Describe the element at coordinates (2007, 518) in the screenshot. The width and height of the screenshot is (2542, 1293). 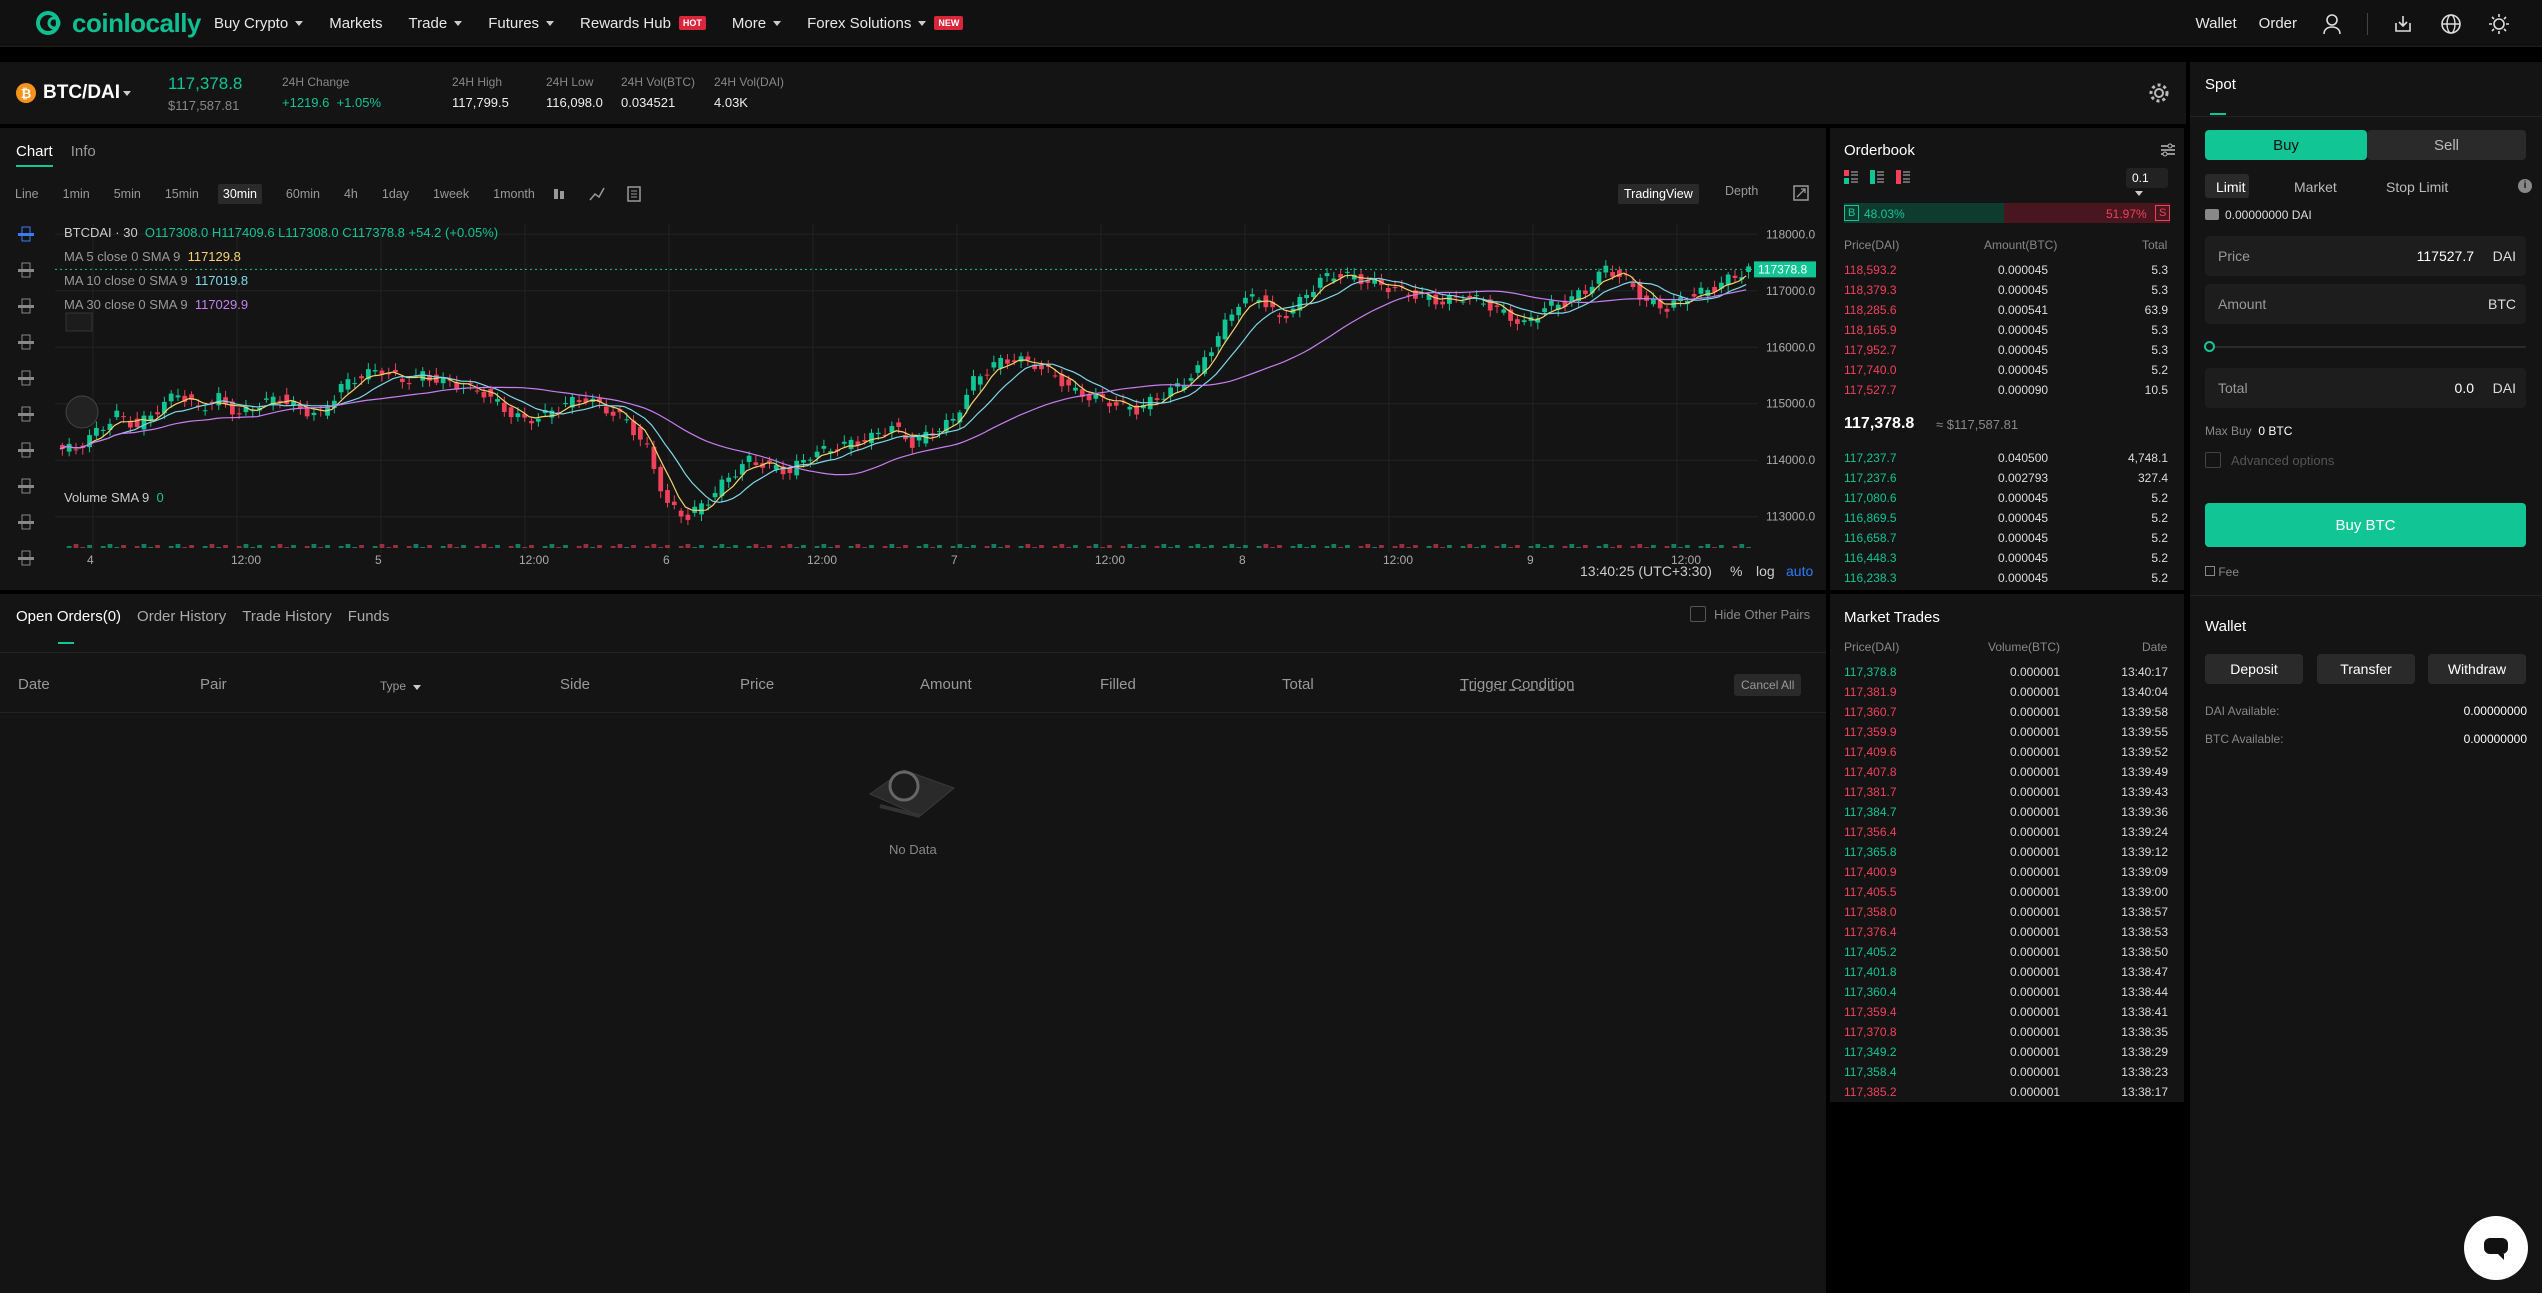
I see `orderbook-row: 116,869.5 0.000045 5.2` at that location.